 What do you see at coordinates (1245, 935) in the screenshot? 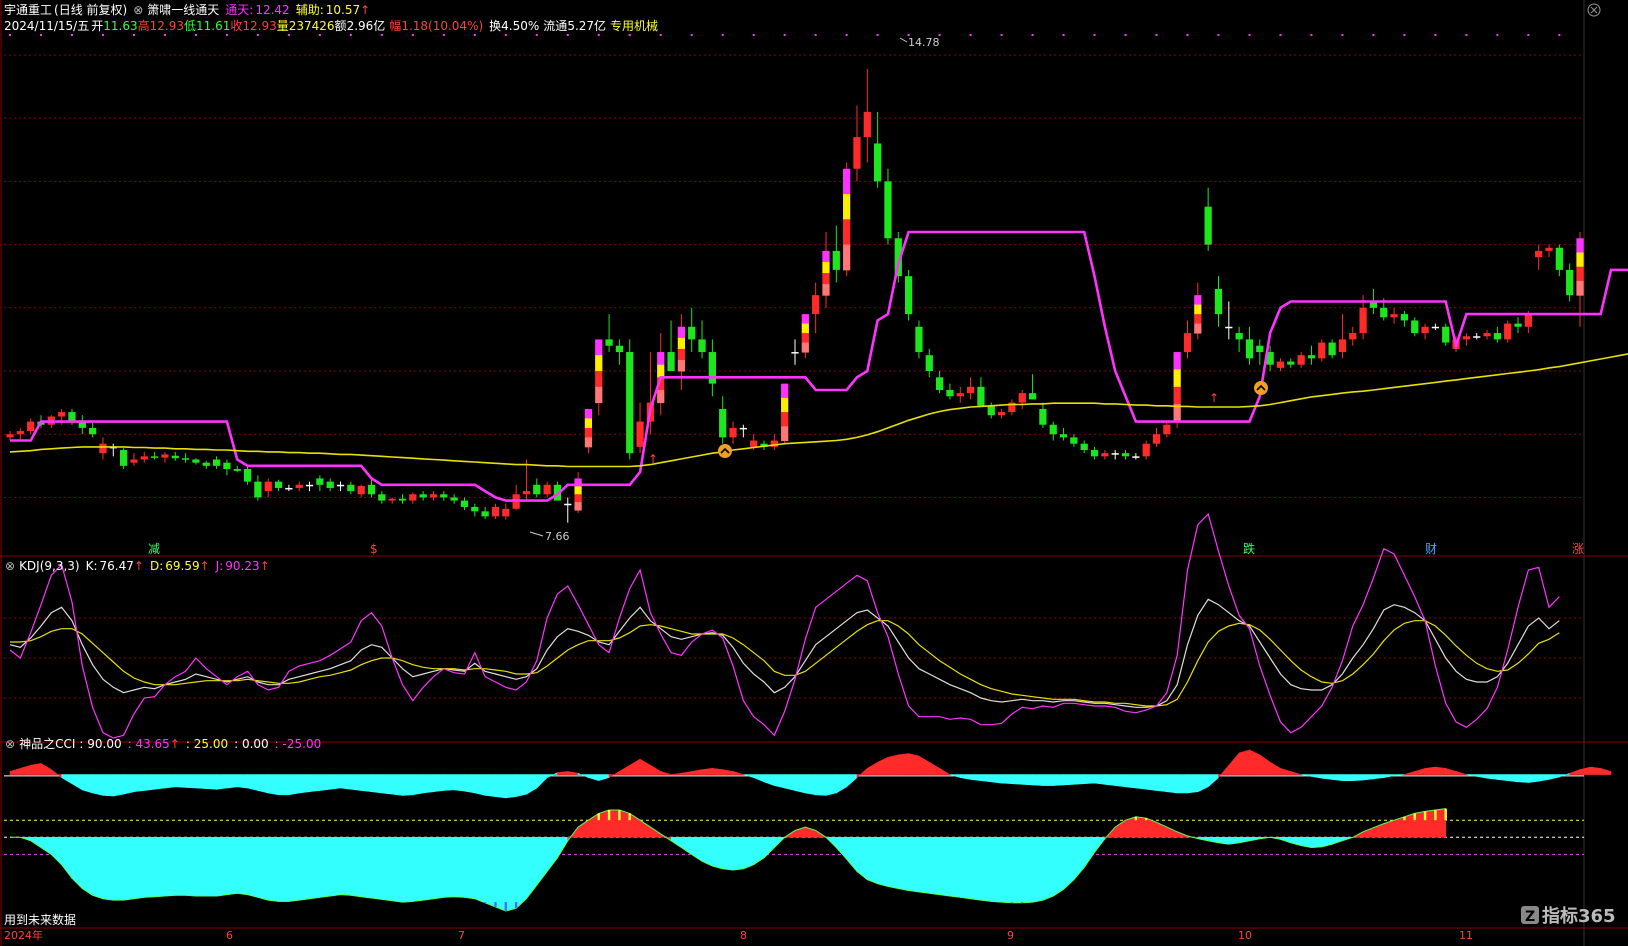
I see `x-label-10: 10` at bounding box center [1245, 935].